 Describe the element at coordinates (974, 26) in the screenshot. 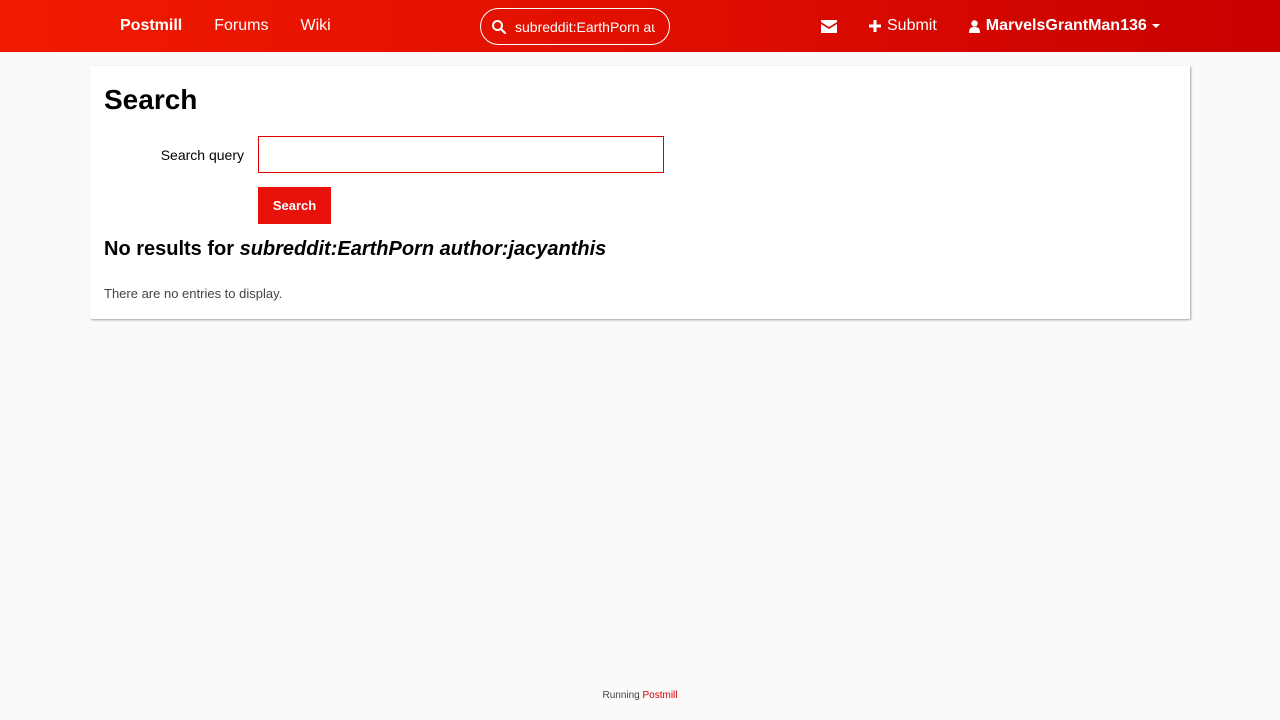

I see `user-icon` at that location.